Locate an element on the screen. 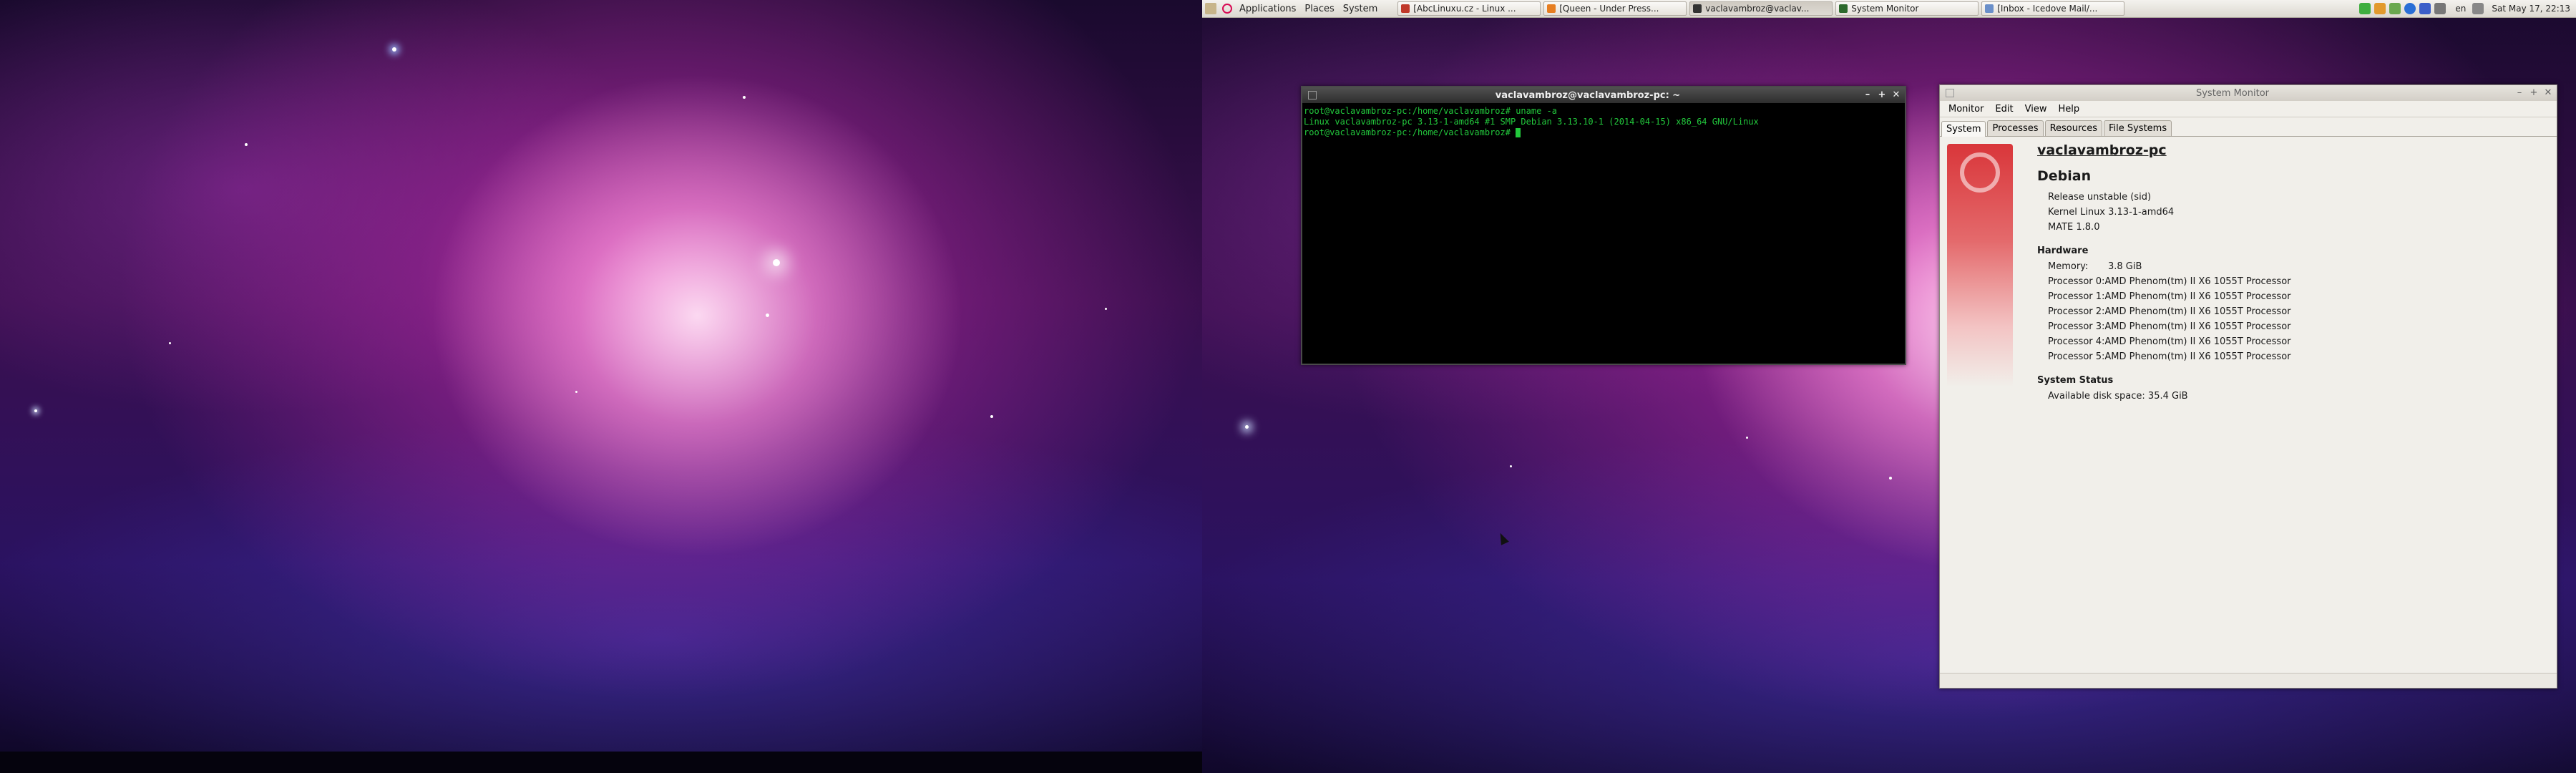 The image size is (2576, 773). menu-edit: Edit is located at coordinates (2004, 109).